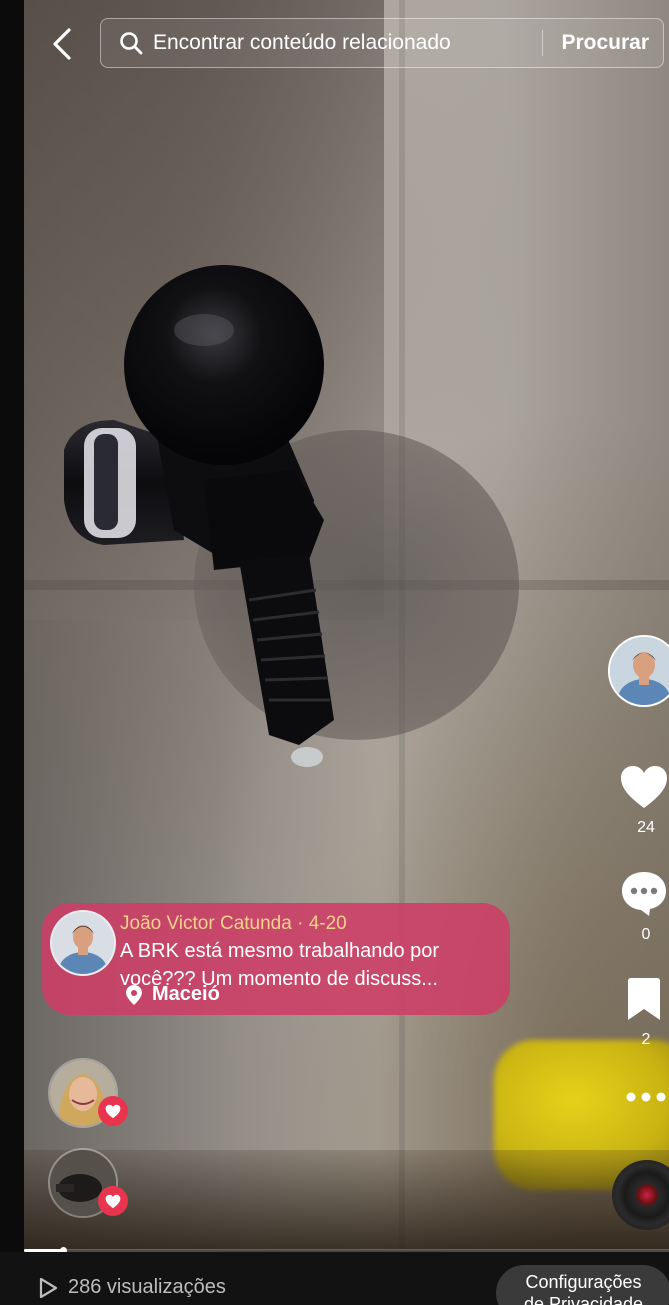  I want to click on location-pin-icon, so click(134, 994).